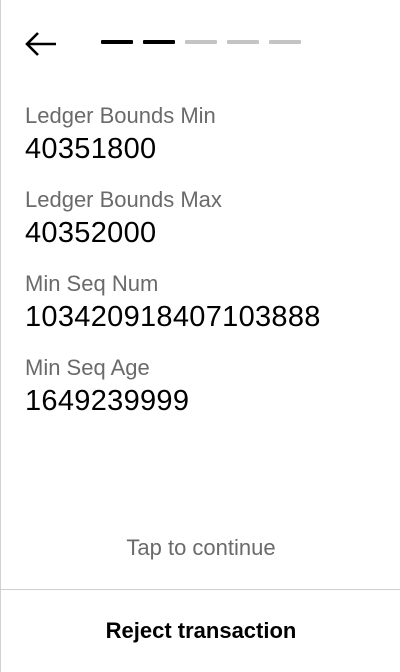  I want to click on min-seq-age-label: Min Seq Age, so click(87, 367).